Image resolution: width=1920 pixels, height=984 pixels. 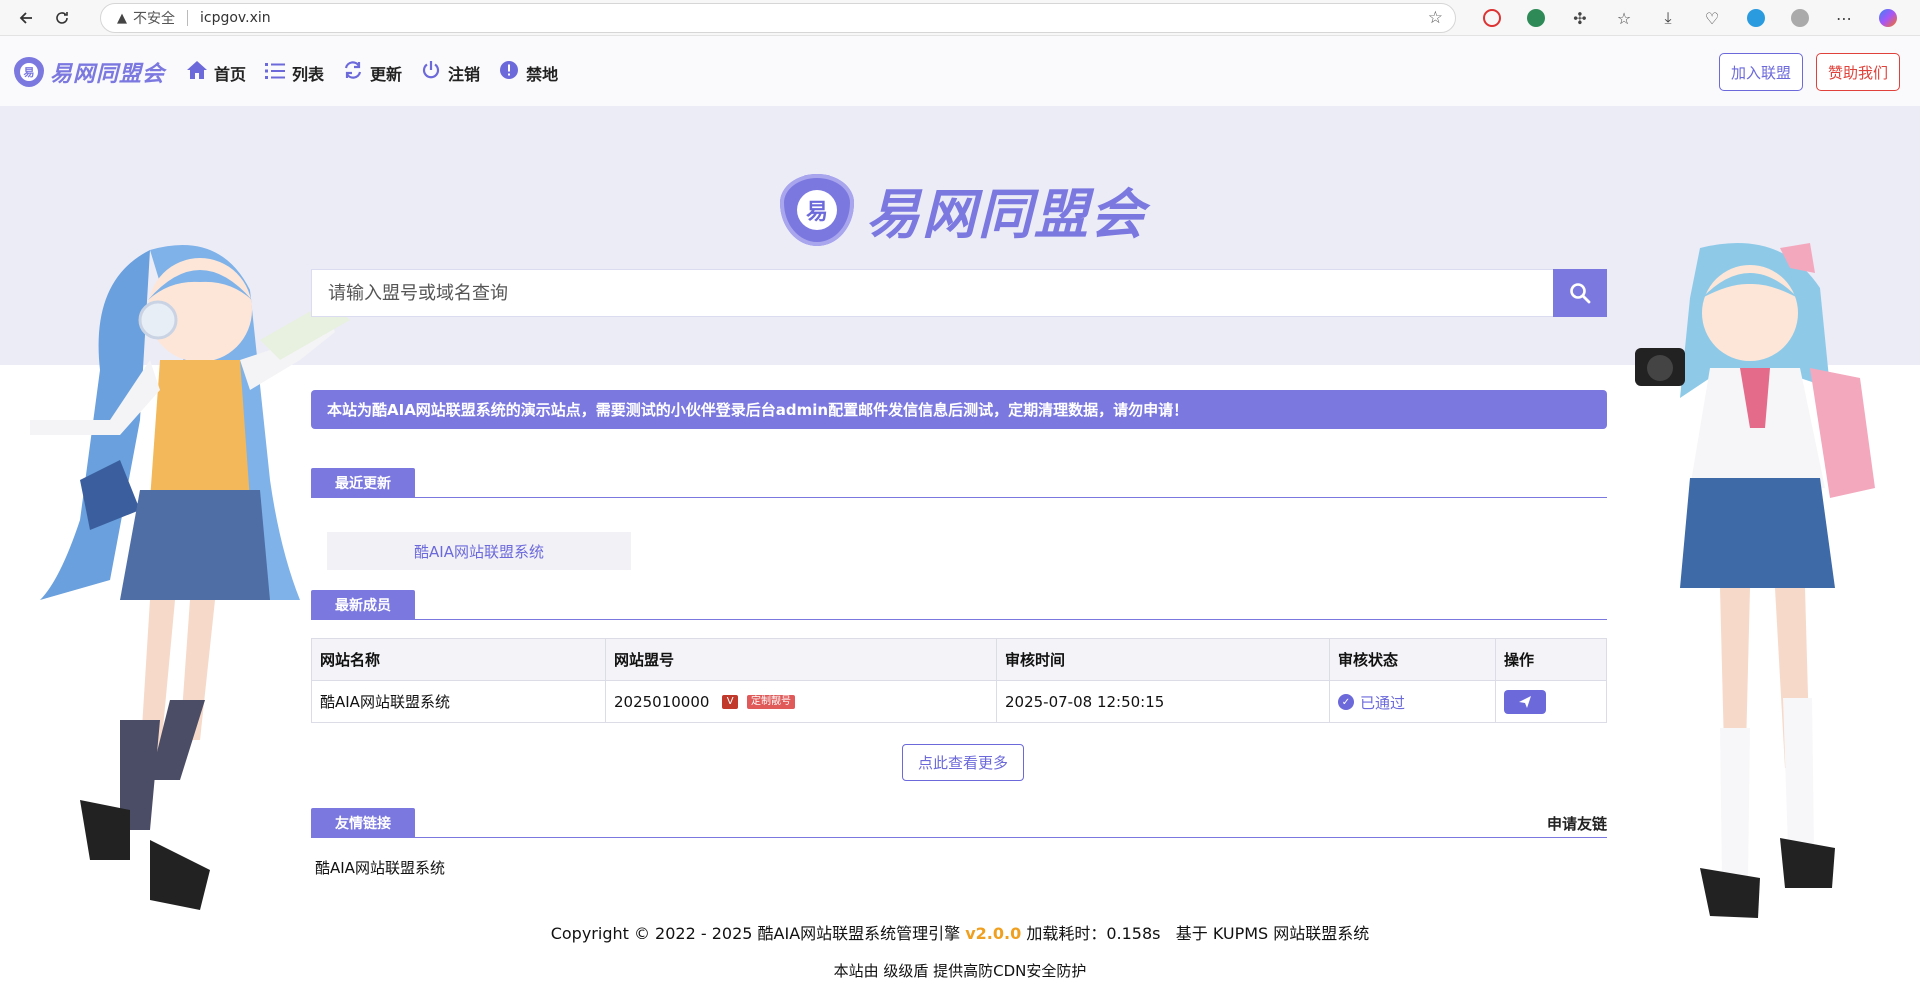 What do you see at coordinates (542, 74) in the screenshot?
I see `nav-label: 禁地` at bounding box center [542, 74].